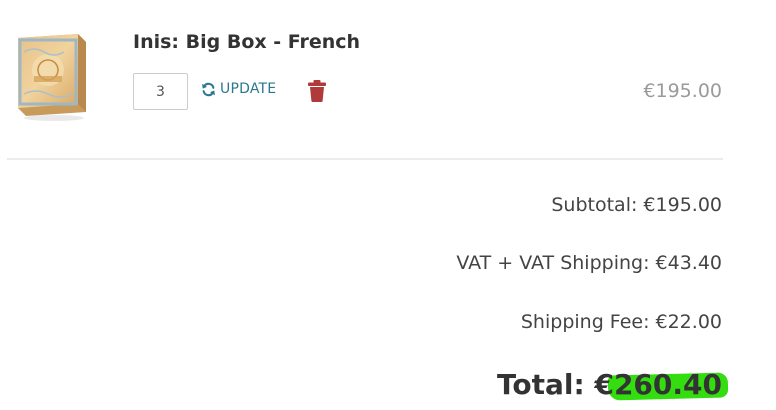 The height and width of the screenshot is (410, 776). What do you see at coordinates (365, 159) in the screenshot?
I see `divider` at bounding box center [365, 159].